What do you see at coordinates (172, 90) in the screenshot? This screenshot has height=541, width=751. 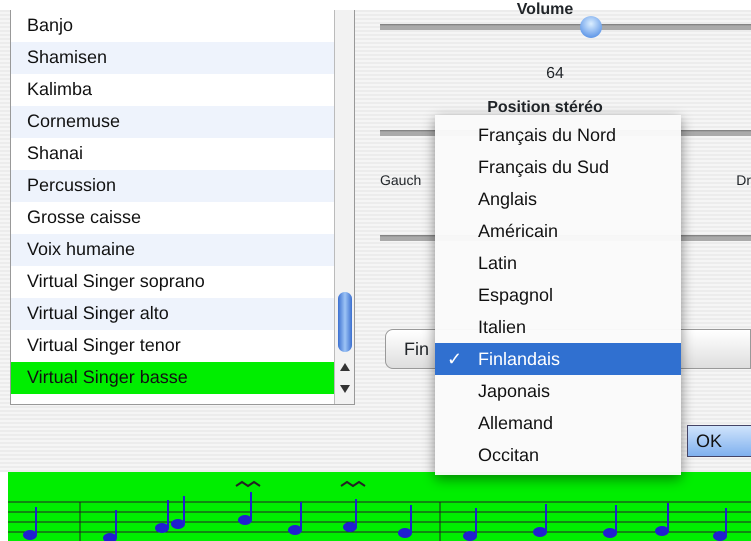 I see `instrument-item: Kalimba` at bounding box center [172, 90].